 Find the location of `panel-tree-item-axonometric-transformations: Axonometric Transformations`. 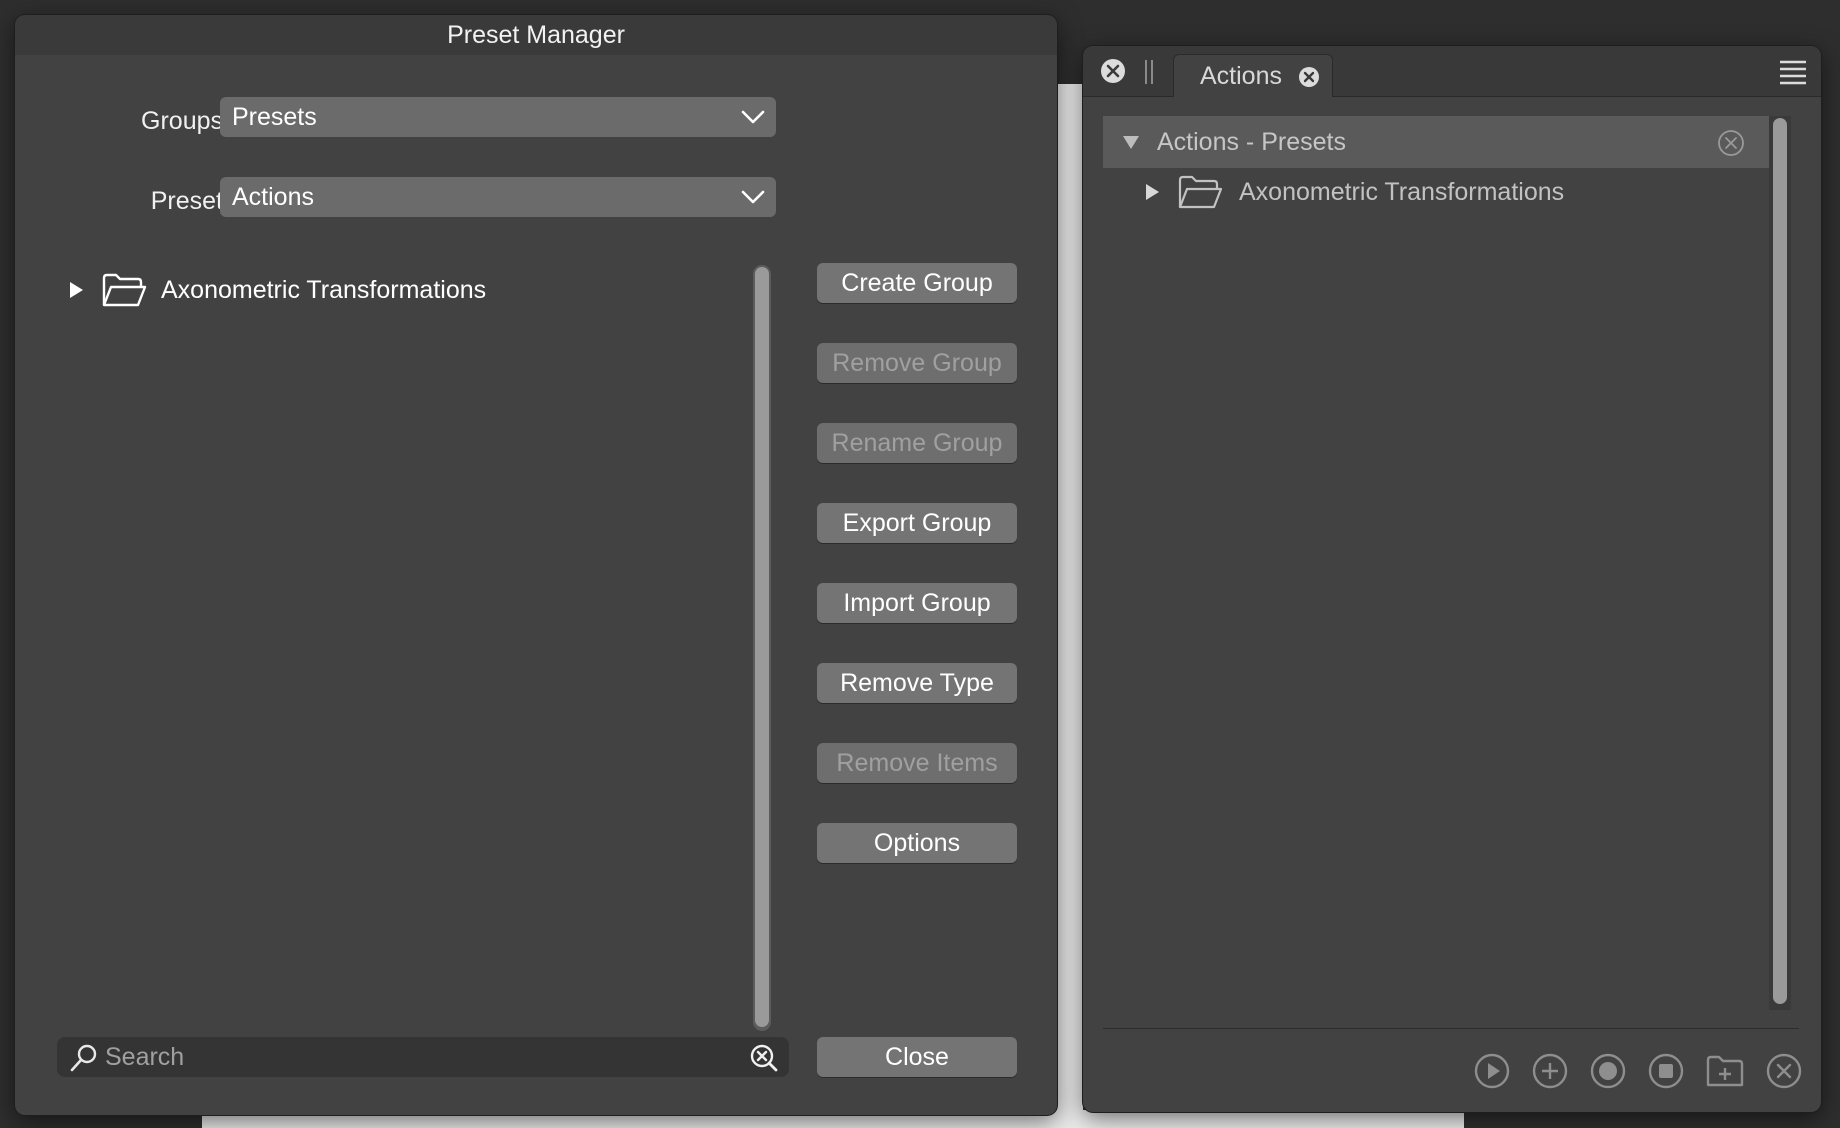

panel-tree-item-axonometric-transformations: Axonometric Transformations is located at coordinates (1352, 192).